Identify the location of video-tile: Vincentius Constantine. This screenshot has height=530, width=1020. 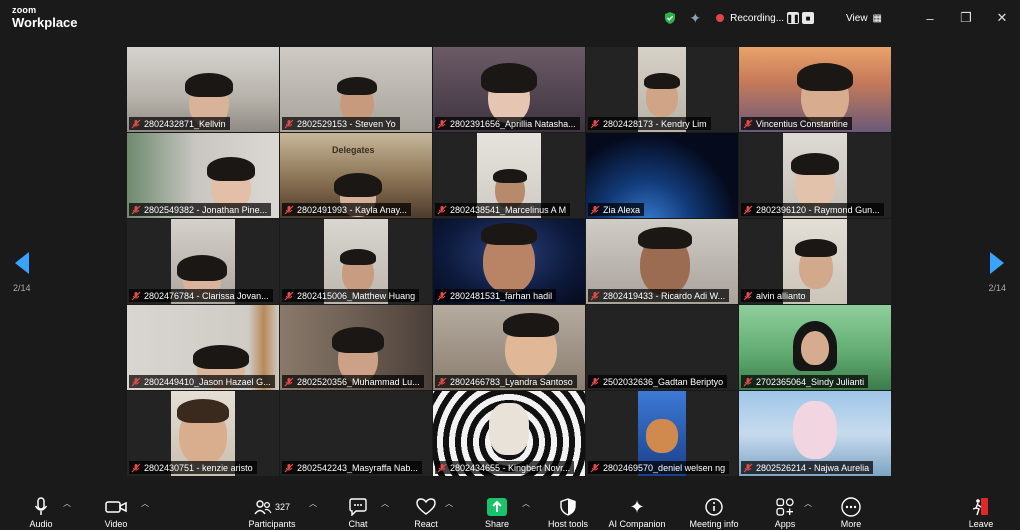
(815, 89).